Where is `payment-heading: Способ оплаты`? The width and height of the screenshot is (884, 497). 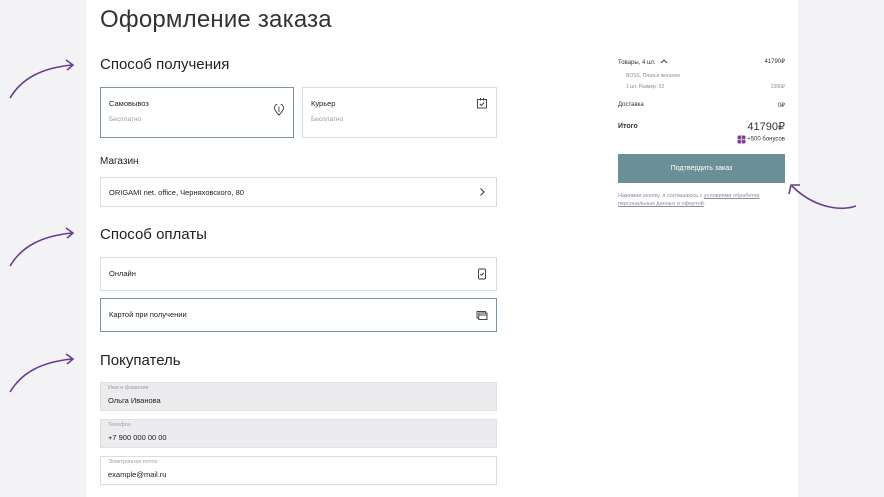
payment-heading: Способ оплаты is located at coordinates (153, 234).